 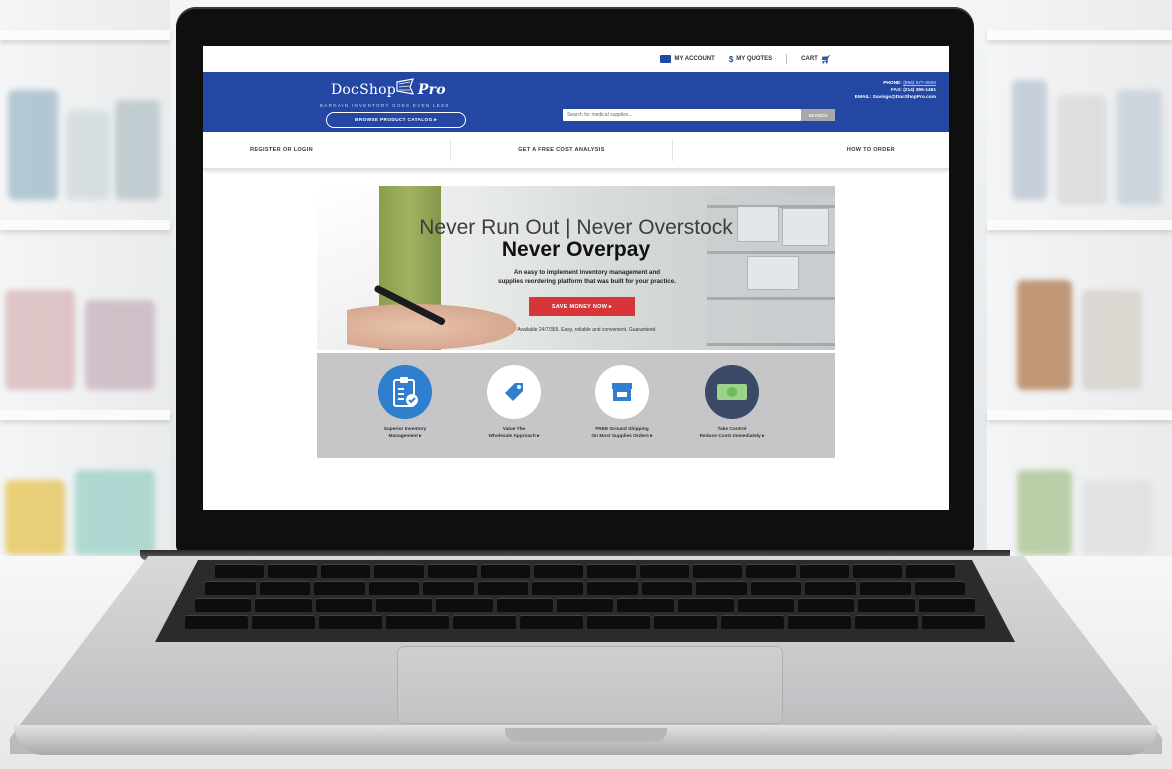 I want to click on feature-inventory: Superior Inventory Management ▸, so click(x=405, y=402).